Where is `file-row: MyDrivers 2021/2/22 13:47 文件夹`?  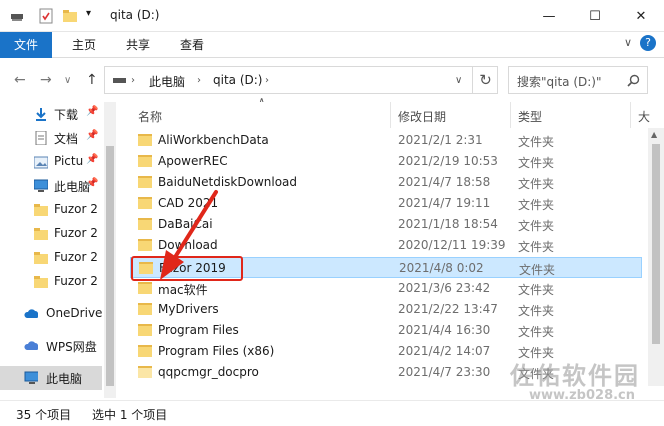
file-row: MyDrivers 2021/2/22 13:47 文件夹 is located at coordinates (386, 309).